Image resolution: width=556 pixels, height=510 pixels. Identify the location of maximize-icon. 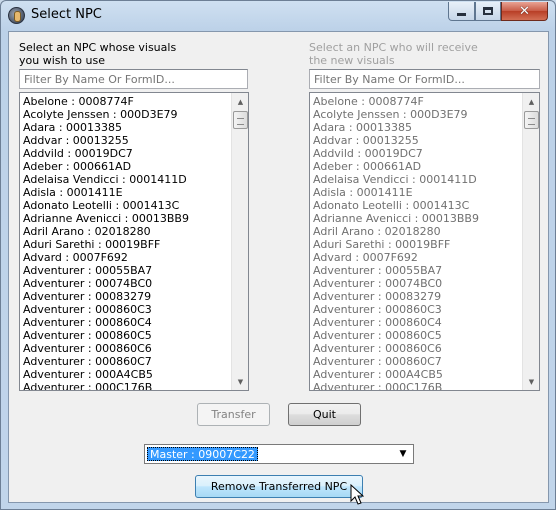
(488, 11).